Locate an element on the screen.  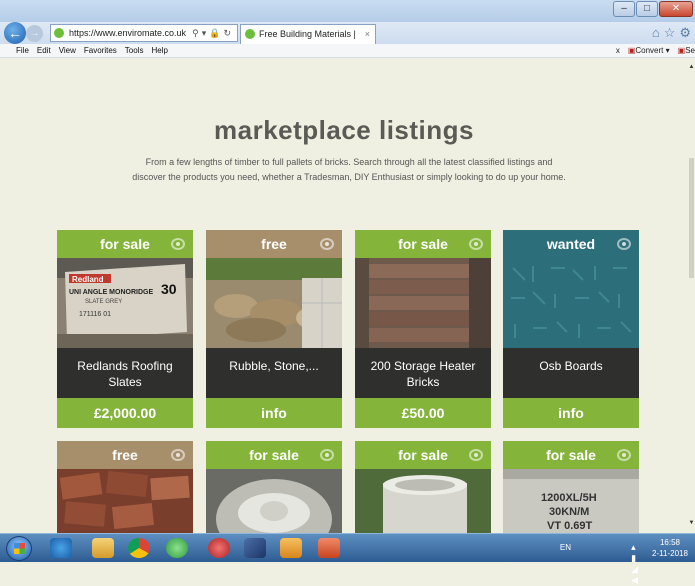
app-icon is located at coordinates (177, 548).